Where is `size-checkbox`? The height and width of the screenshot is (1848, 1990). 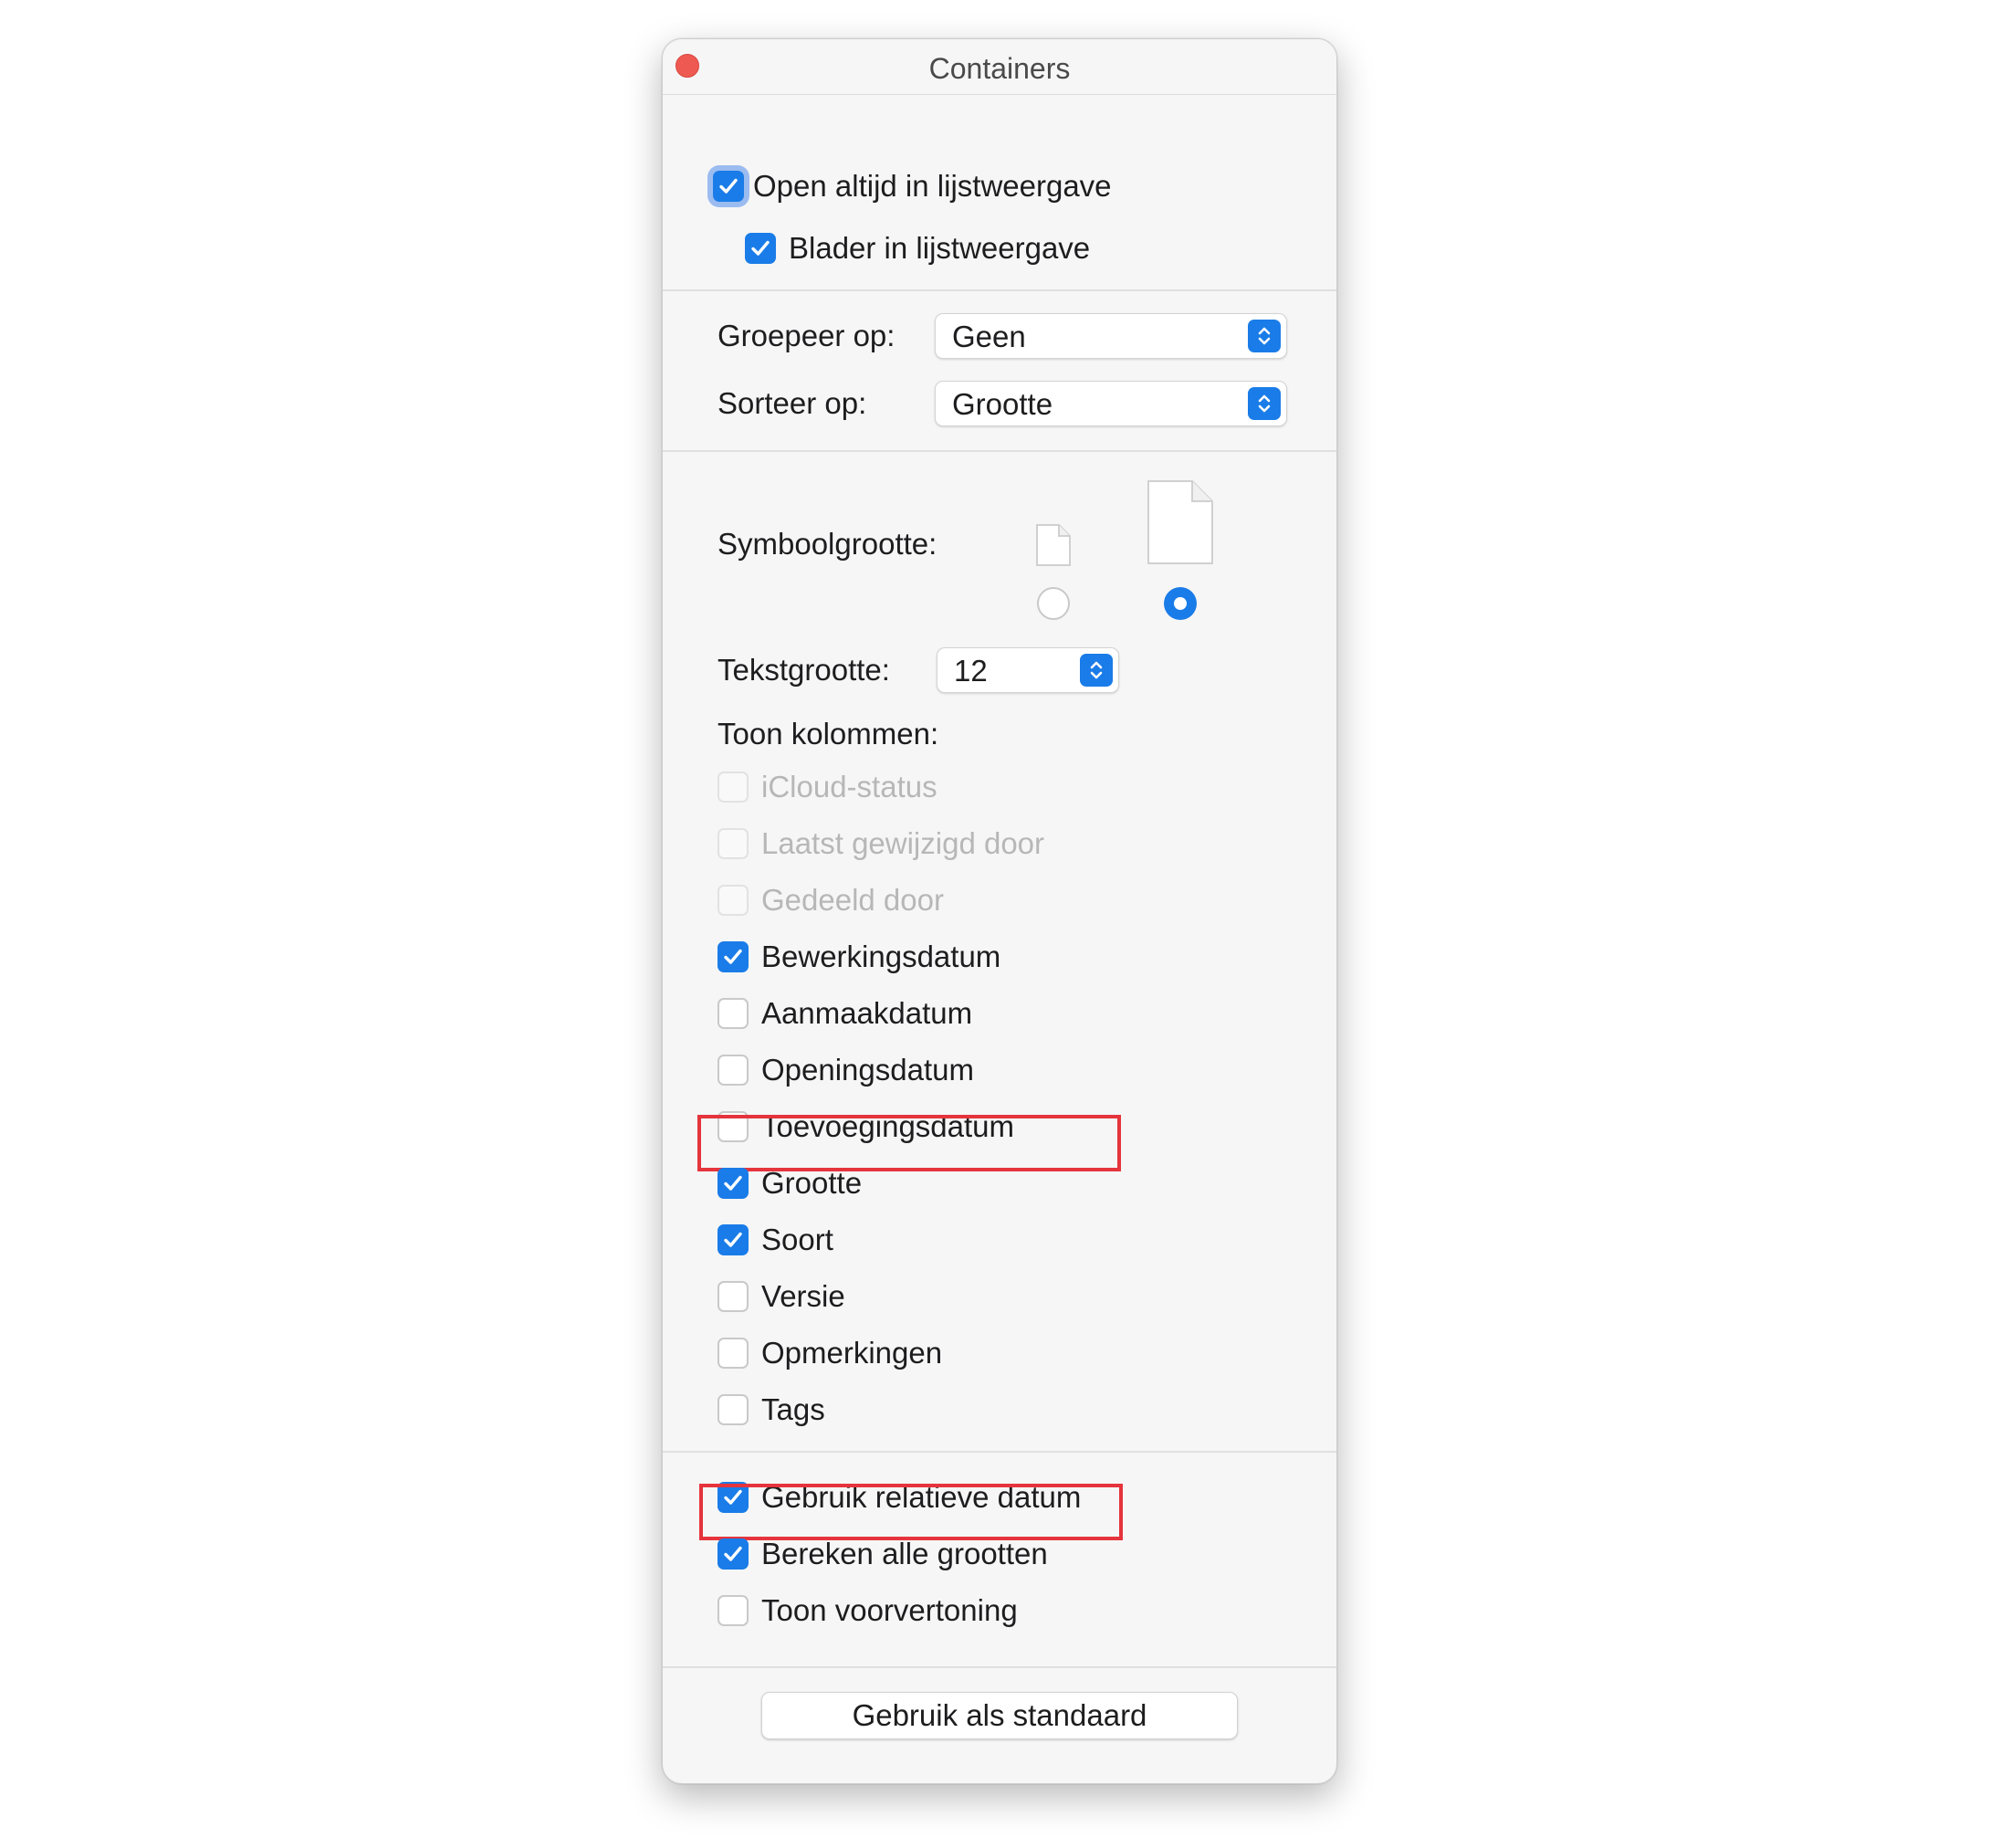 size-checkbox is located at coordinates (733, 1183).